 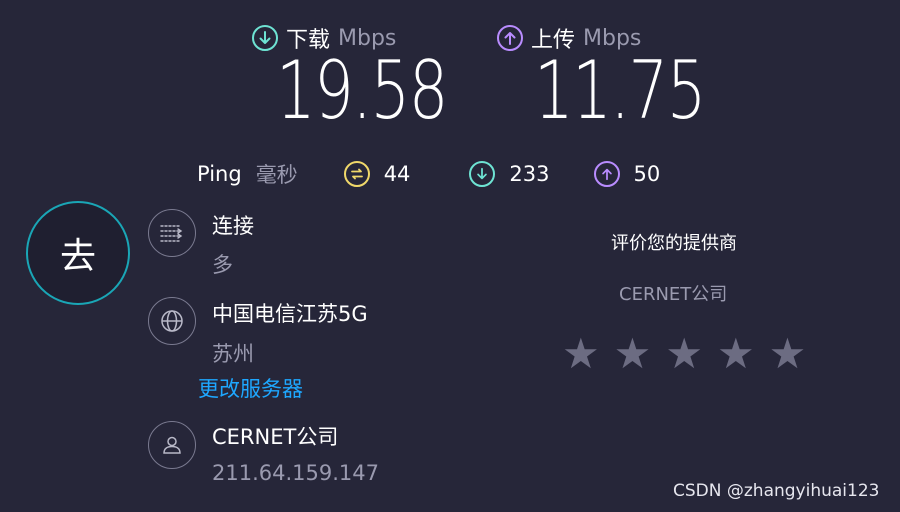 I want to click on star-rating: ★ ★ ★ ★ ★, so click(x=684, y=354).